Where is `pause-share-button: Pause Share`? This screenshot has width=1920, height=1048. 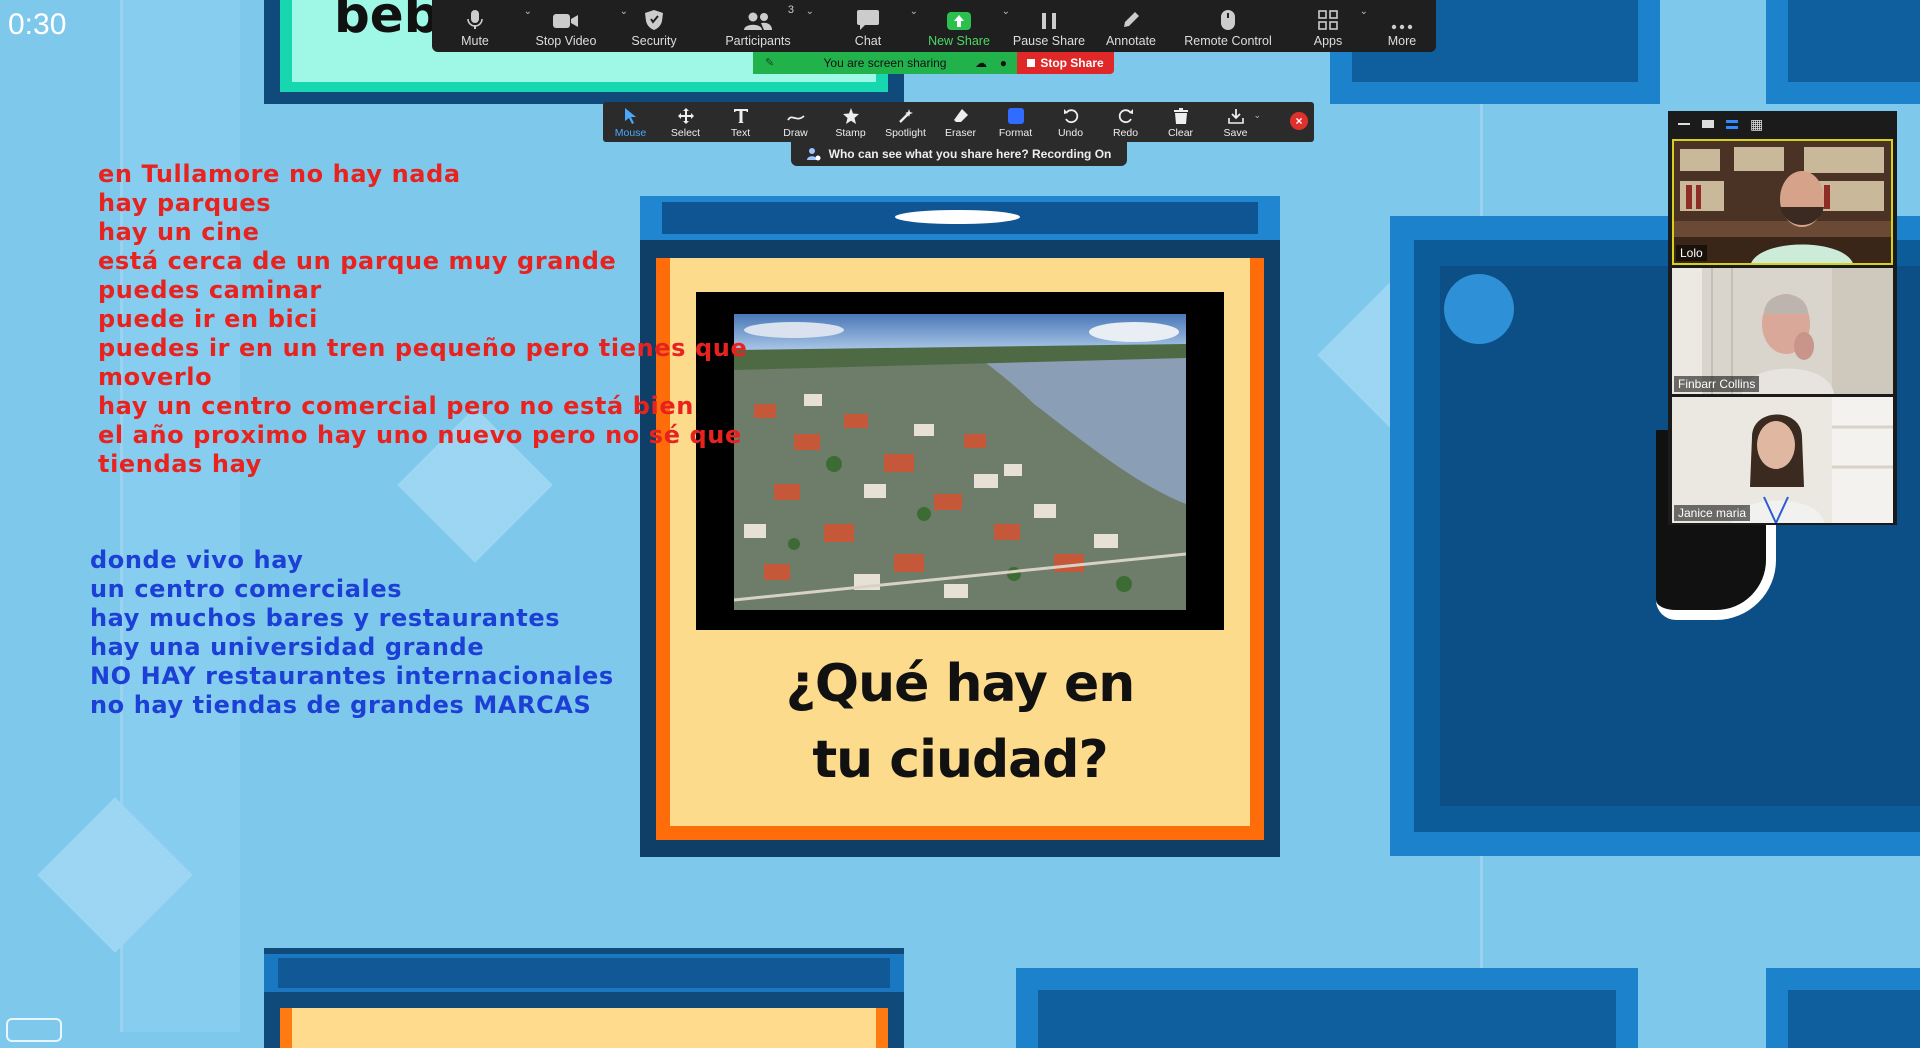 pause-share-button: Pause Share is located at coordinates (1049, 26).